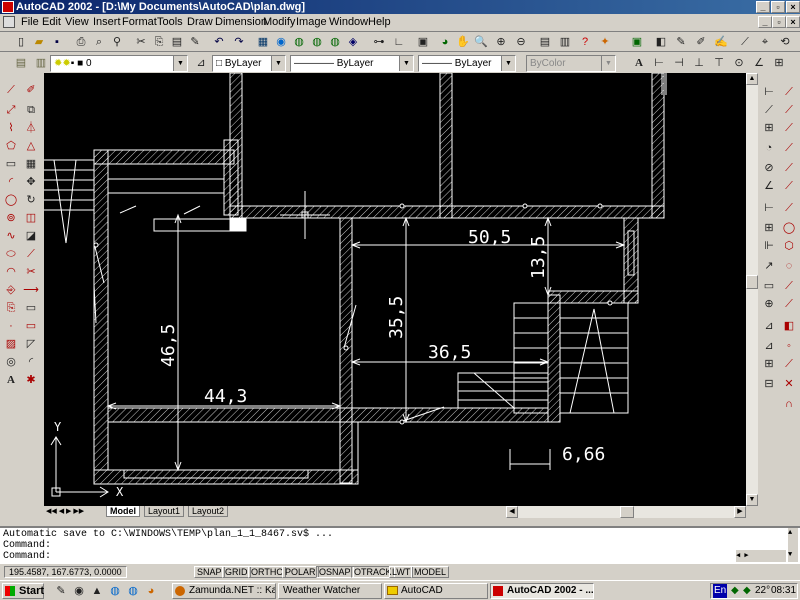  I want to click on ucs-icon: ∟, so click(399, 42).